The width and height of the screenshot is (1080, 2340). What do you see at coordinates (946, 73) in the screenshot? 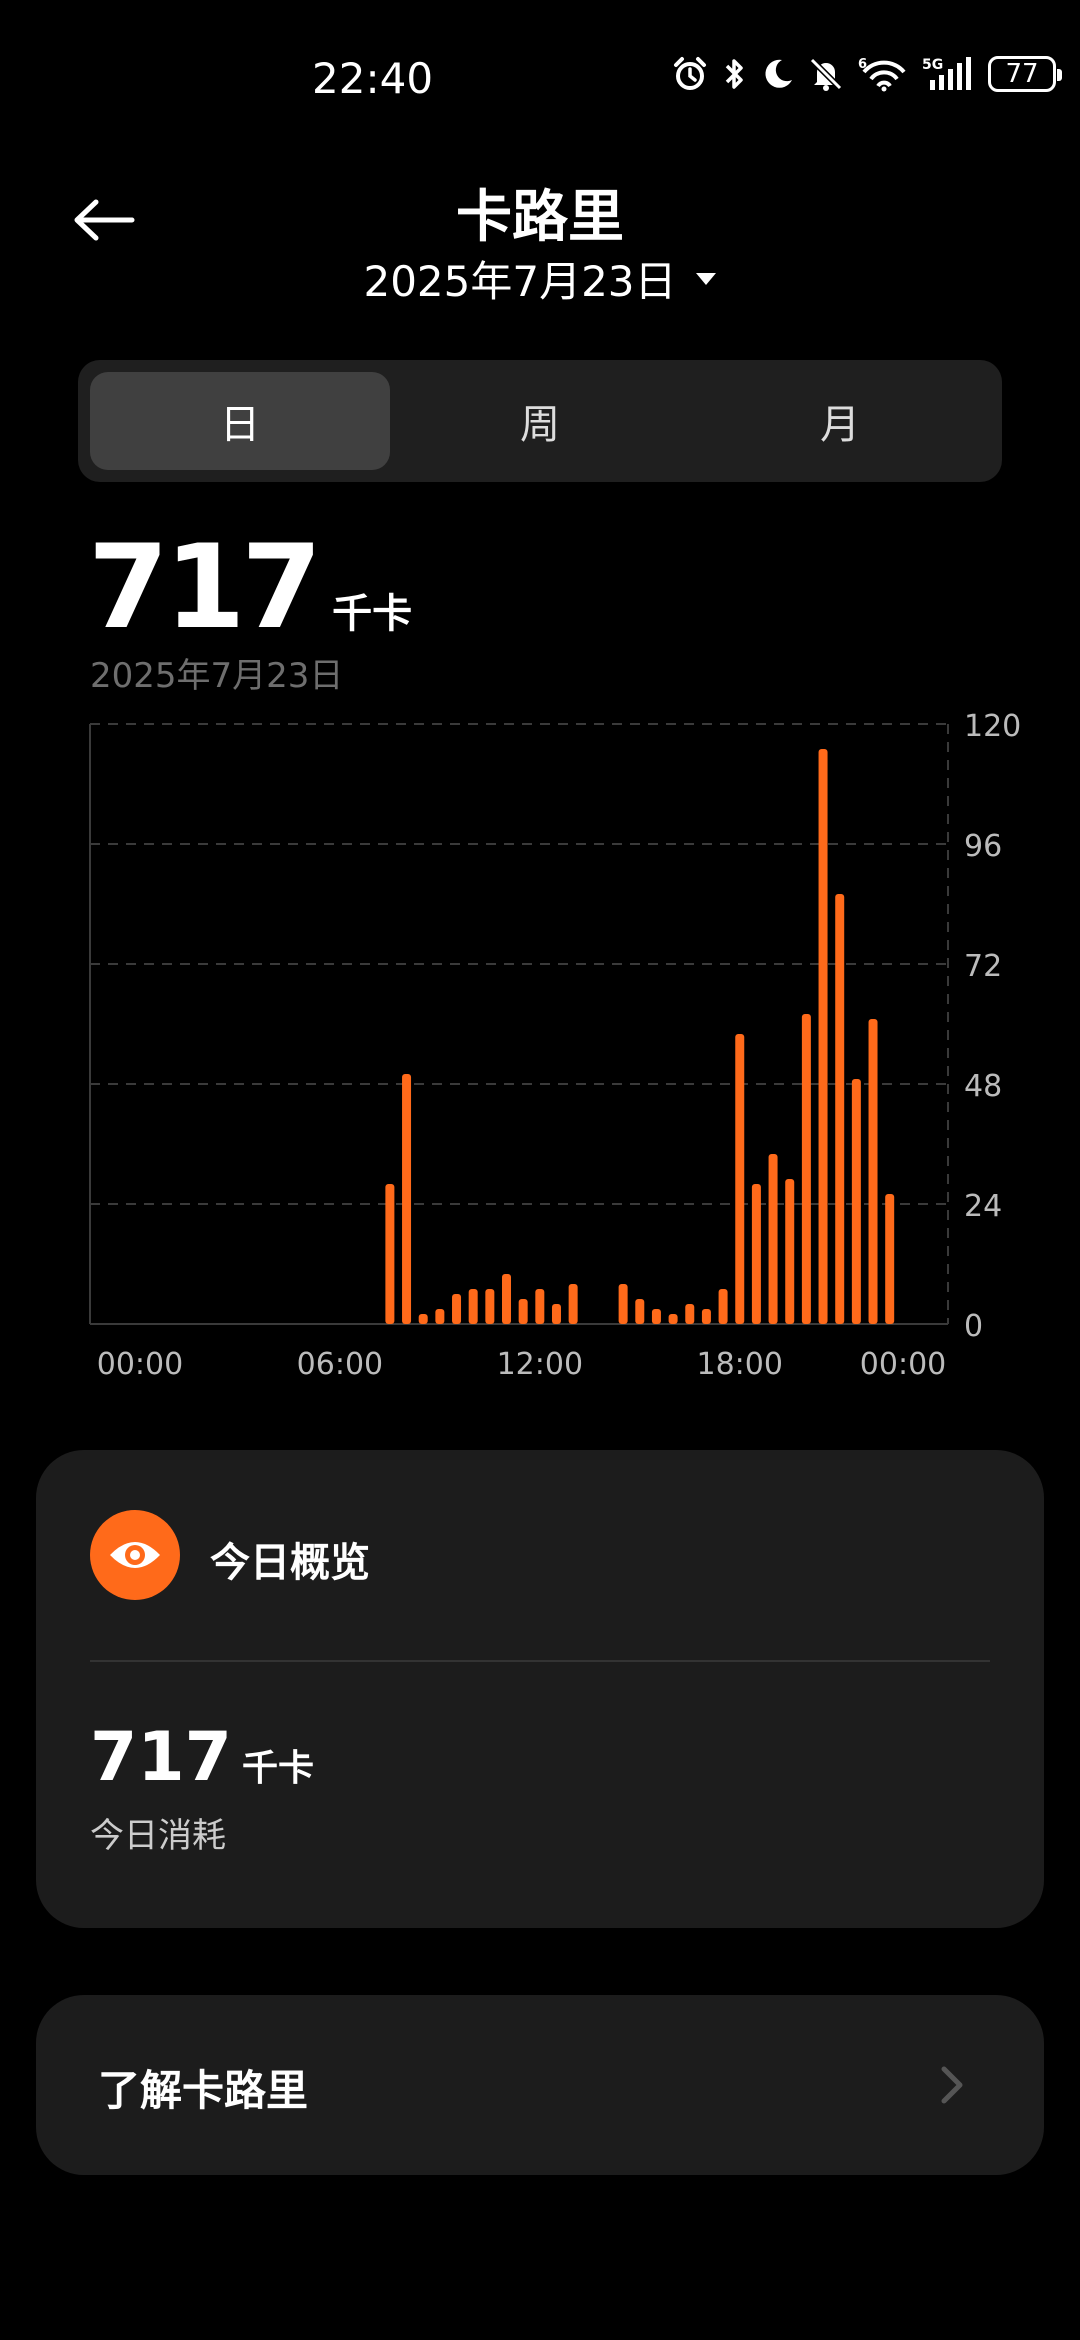
I see `signal-5g-icon: 5G` at bounding box center [946, 73].